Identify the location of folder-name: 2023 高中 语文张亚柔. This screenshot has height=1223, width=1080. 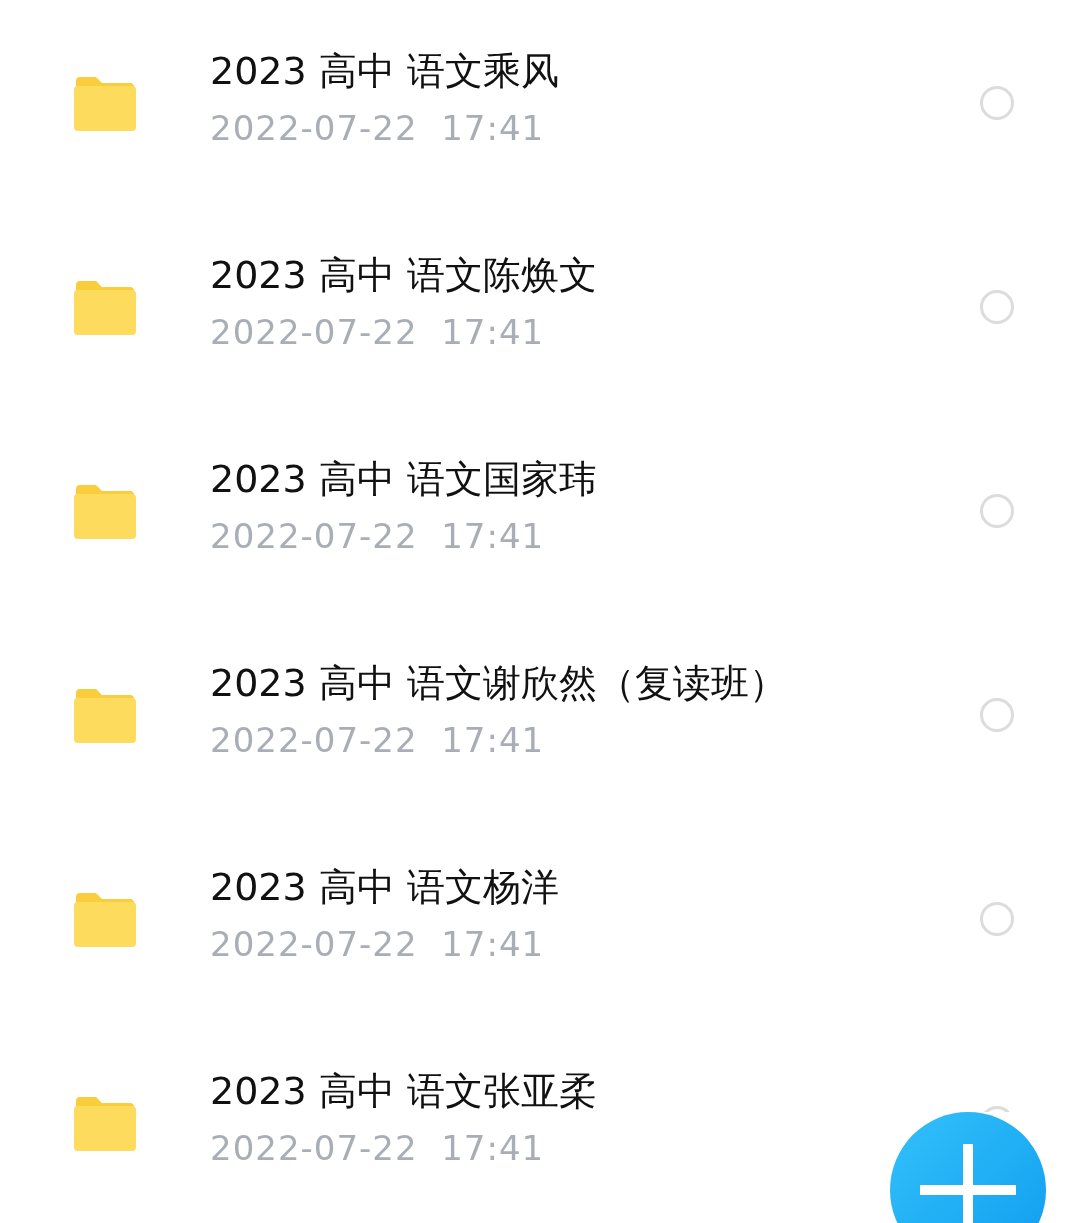
(404, 1091).